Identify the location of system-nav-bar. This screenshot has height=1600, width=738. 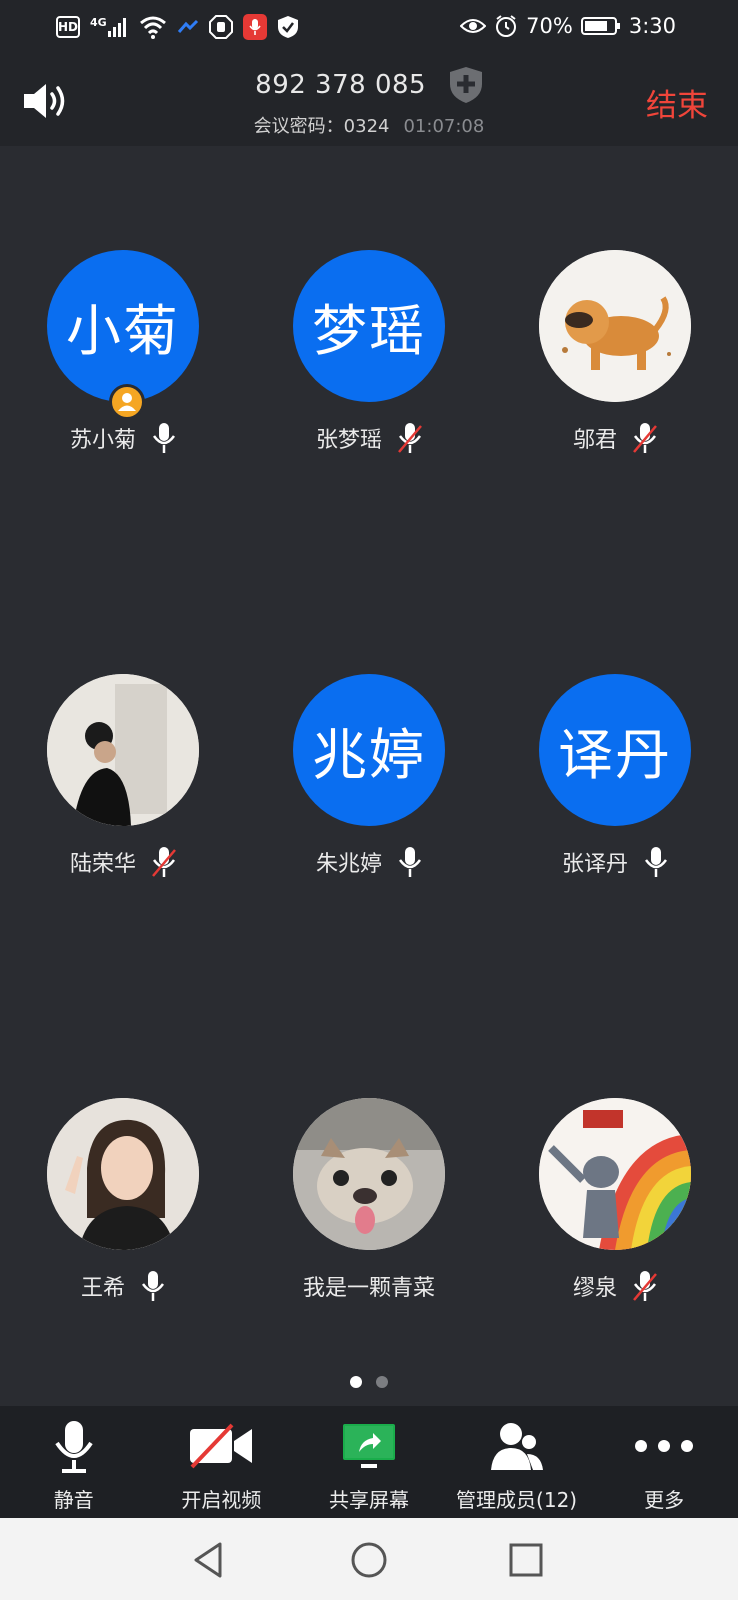
(369, 1559).